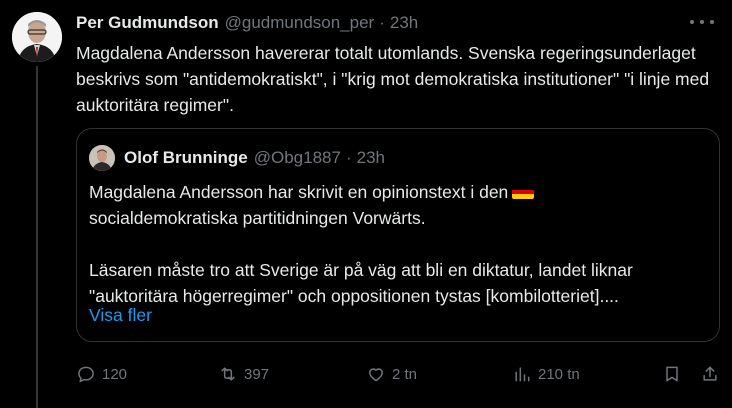  I want to click on thread-line, so click(37, 237).